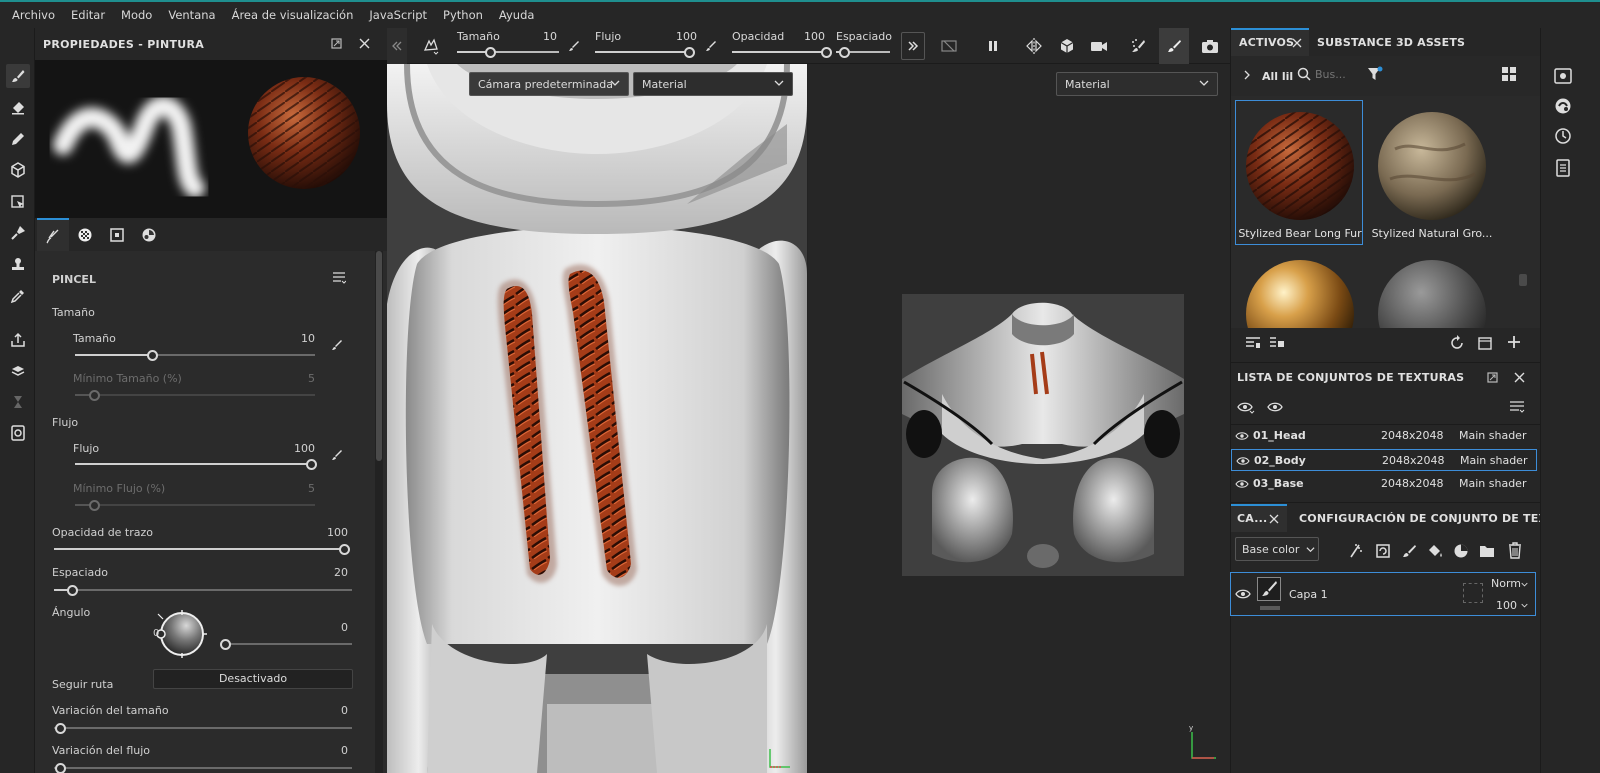  I want to click on angle-dial, so click(181, 634).